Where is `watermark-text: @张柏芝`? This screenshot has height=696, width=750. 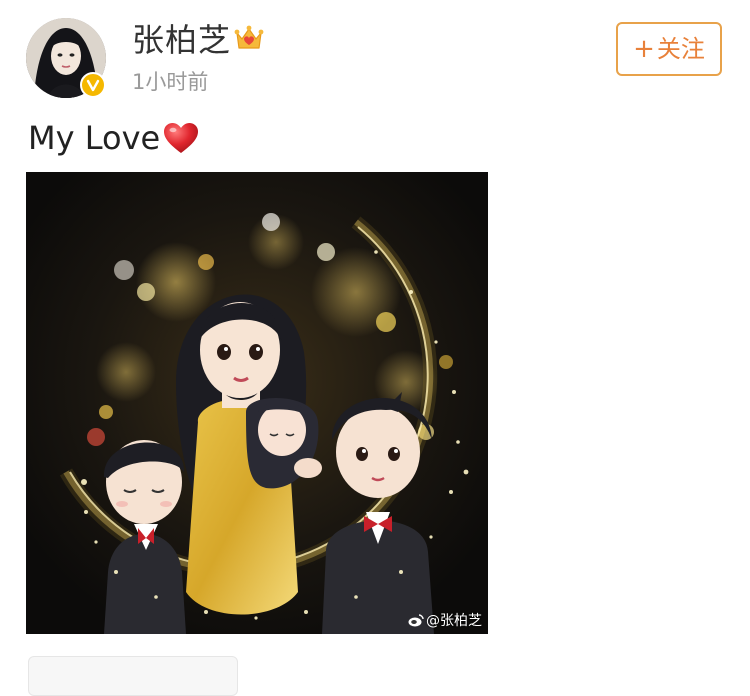 watermark-text: @张柏芝 is located at coordinates (454, 621).